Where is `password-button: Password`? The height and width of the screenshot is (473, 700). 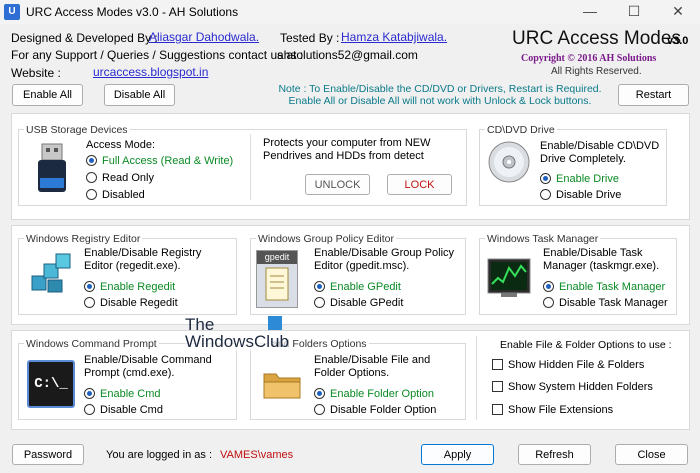 password-button: Password is located at coordinates (48, 454).